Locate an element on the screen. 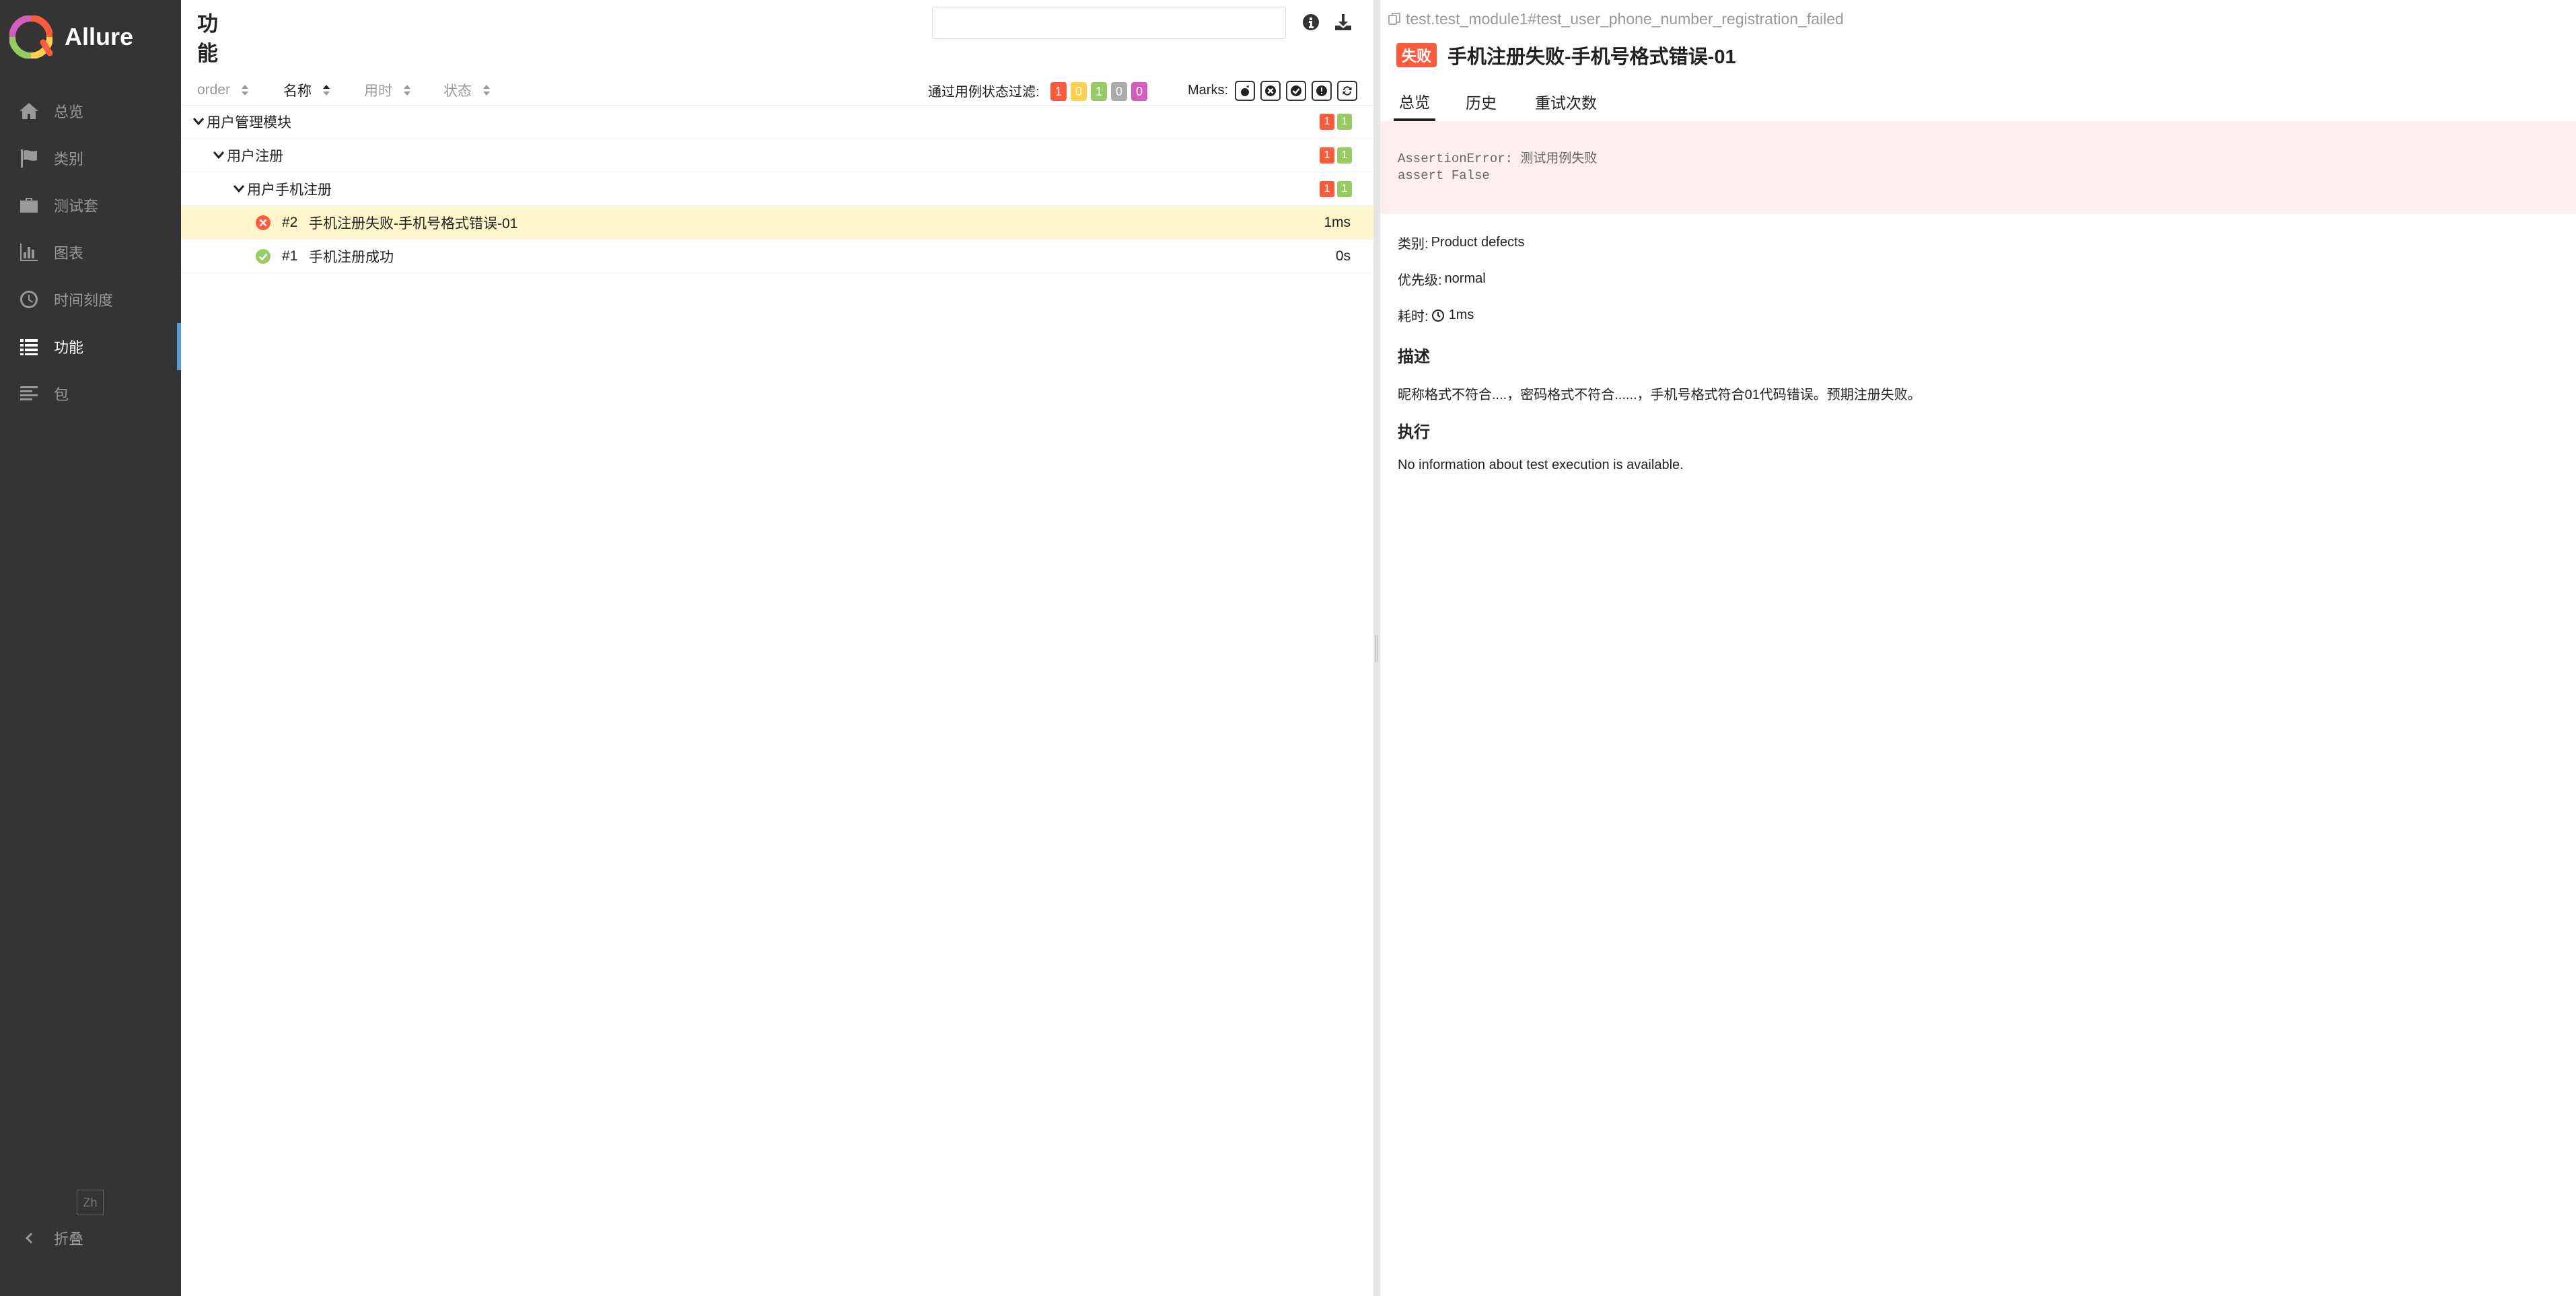  sort-by-order: order is located at coordinates (223, 90).